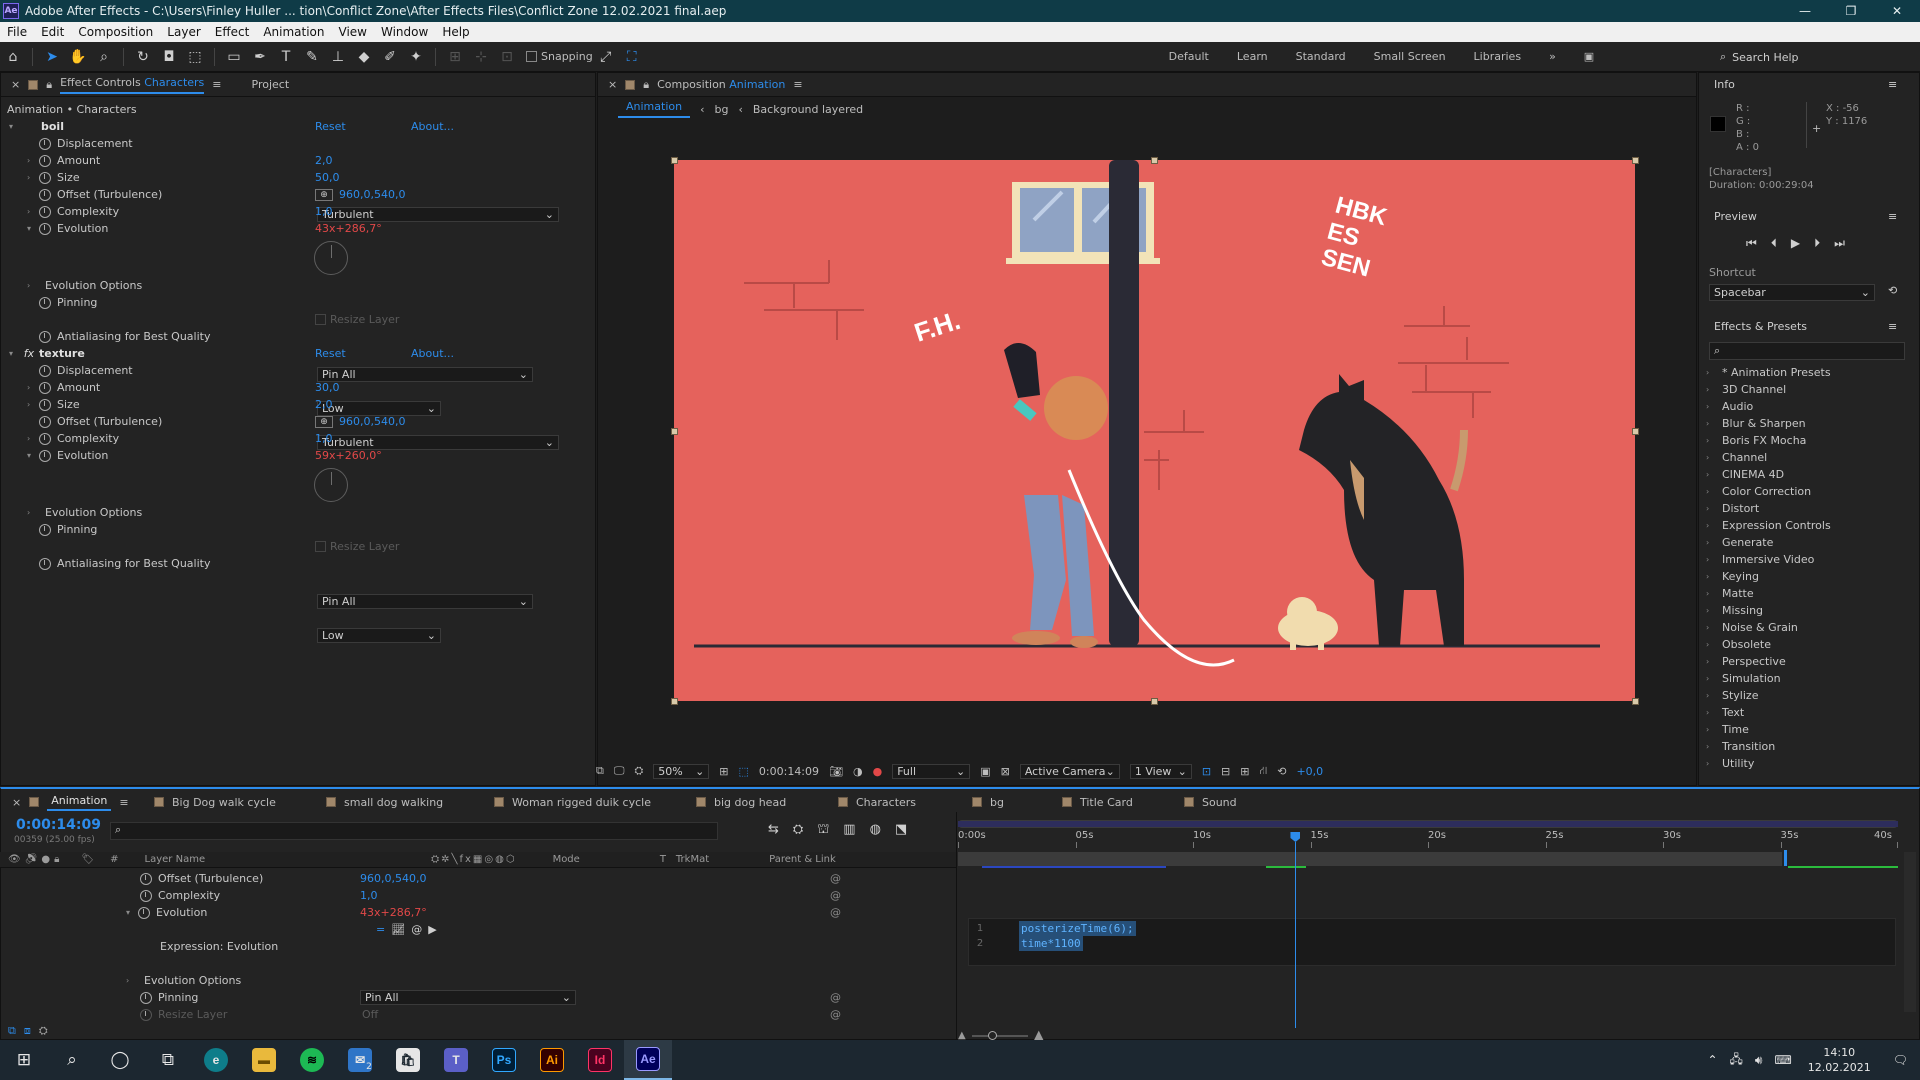  What do you see at coordinates (1740, 746) in the screenshot?
I see `fx-category: › Transition` at bounding box center [1740, 746].